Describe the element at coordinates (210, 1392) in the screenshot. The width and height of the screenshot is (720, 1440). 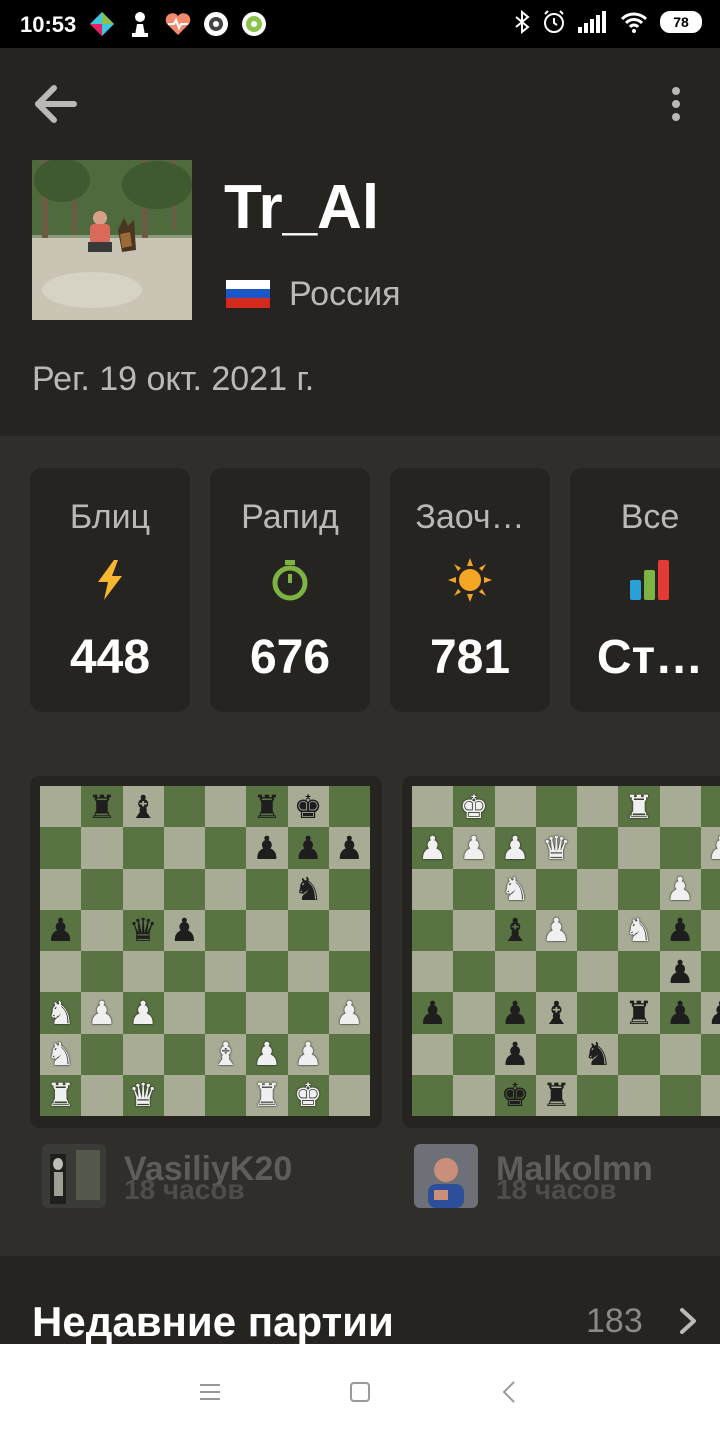
I see `recent-apps-button` at that location.